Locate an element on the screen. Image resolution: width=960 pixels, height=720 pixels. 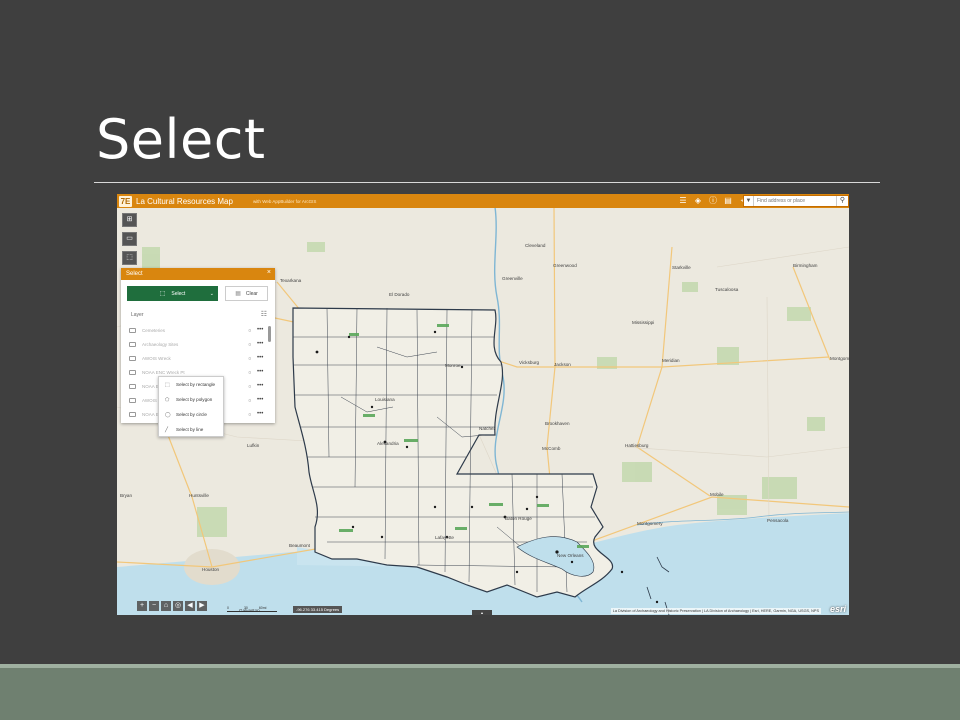
place-label: Bryan is located at coordinates (126, 495).